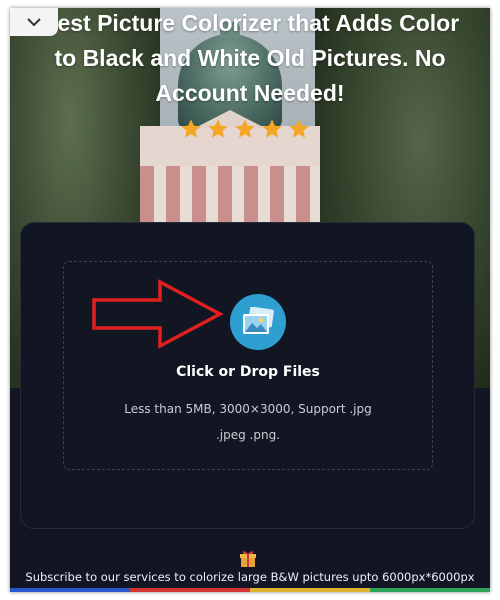 Image resolution: width=500 pixels, height=600 pixels. I want to click on red-arrow-annotation, so click(158, 314).